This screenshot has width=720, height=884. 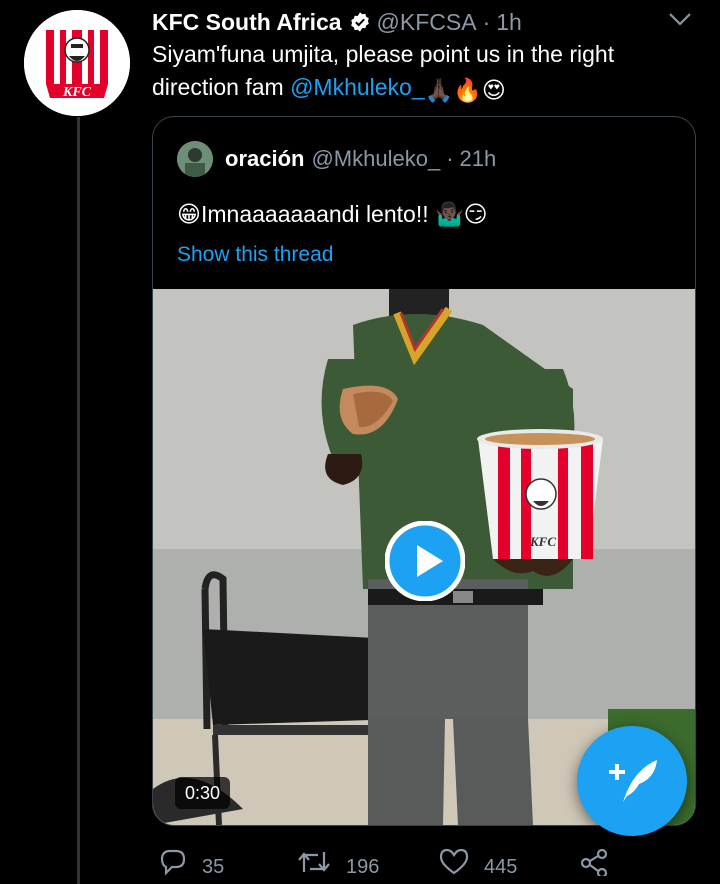 What do you see at coordinates (501, 867) in the screenshot?
I see `like-count: 445` at bounding box center [501, 867].